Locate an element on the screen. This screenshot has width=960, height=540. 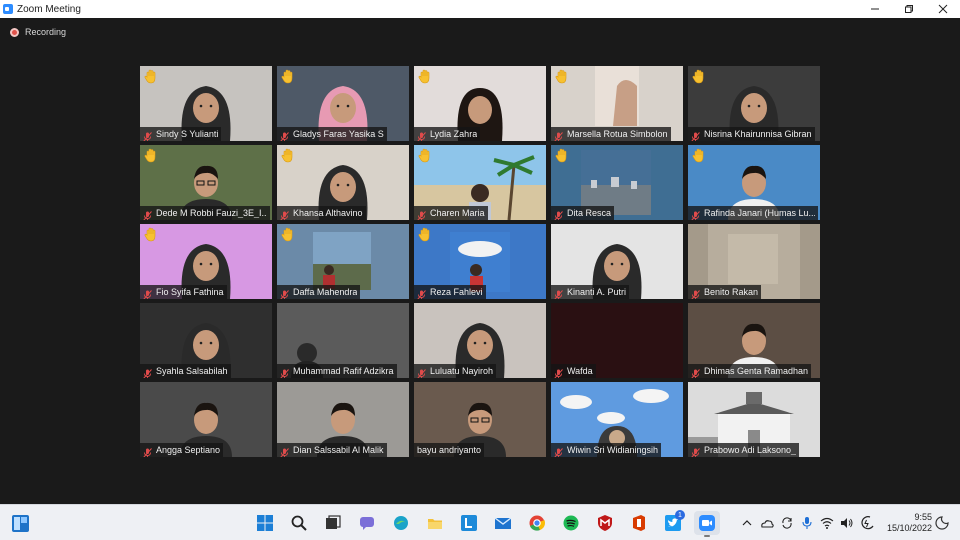
participant-tile: Daffa Mahendra is located at coordinates (343, 261).